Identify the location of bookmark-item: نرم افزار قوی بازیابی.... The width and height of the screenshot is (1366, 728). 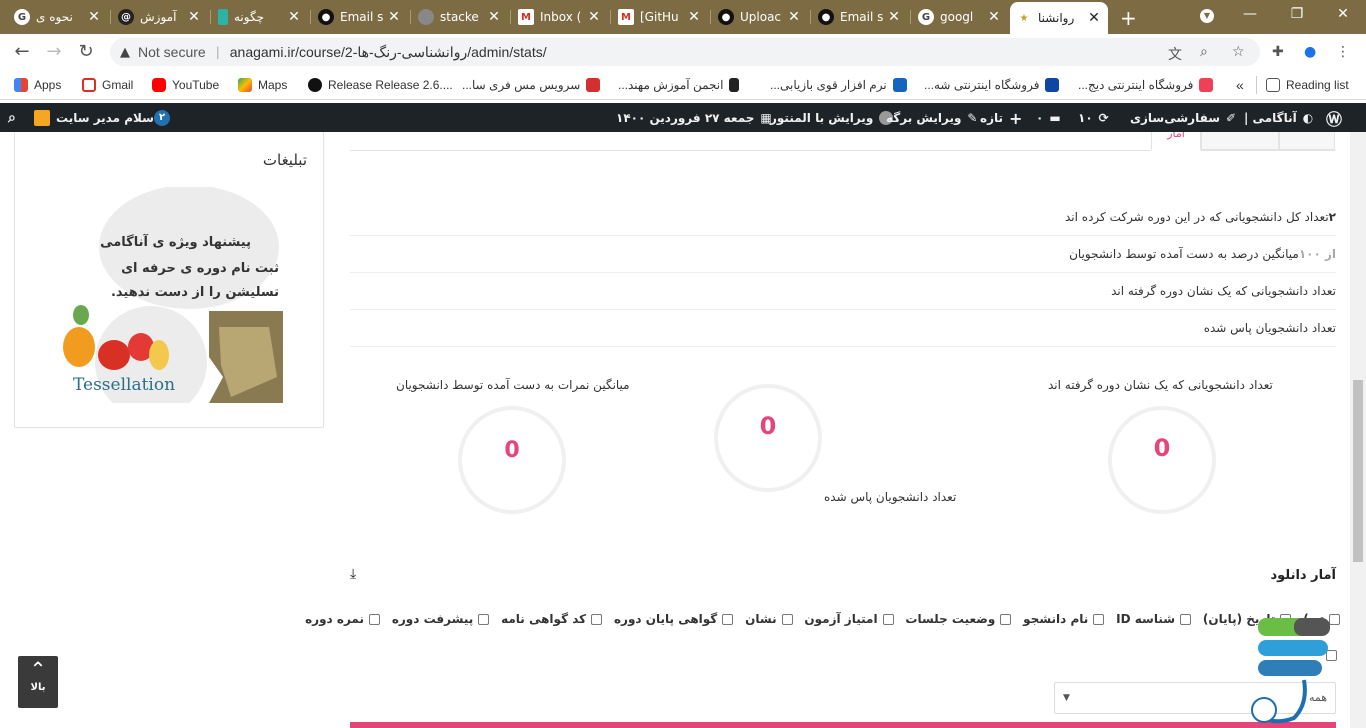
(838, 85).